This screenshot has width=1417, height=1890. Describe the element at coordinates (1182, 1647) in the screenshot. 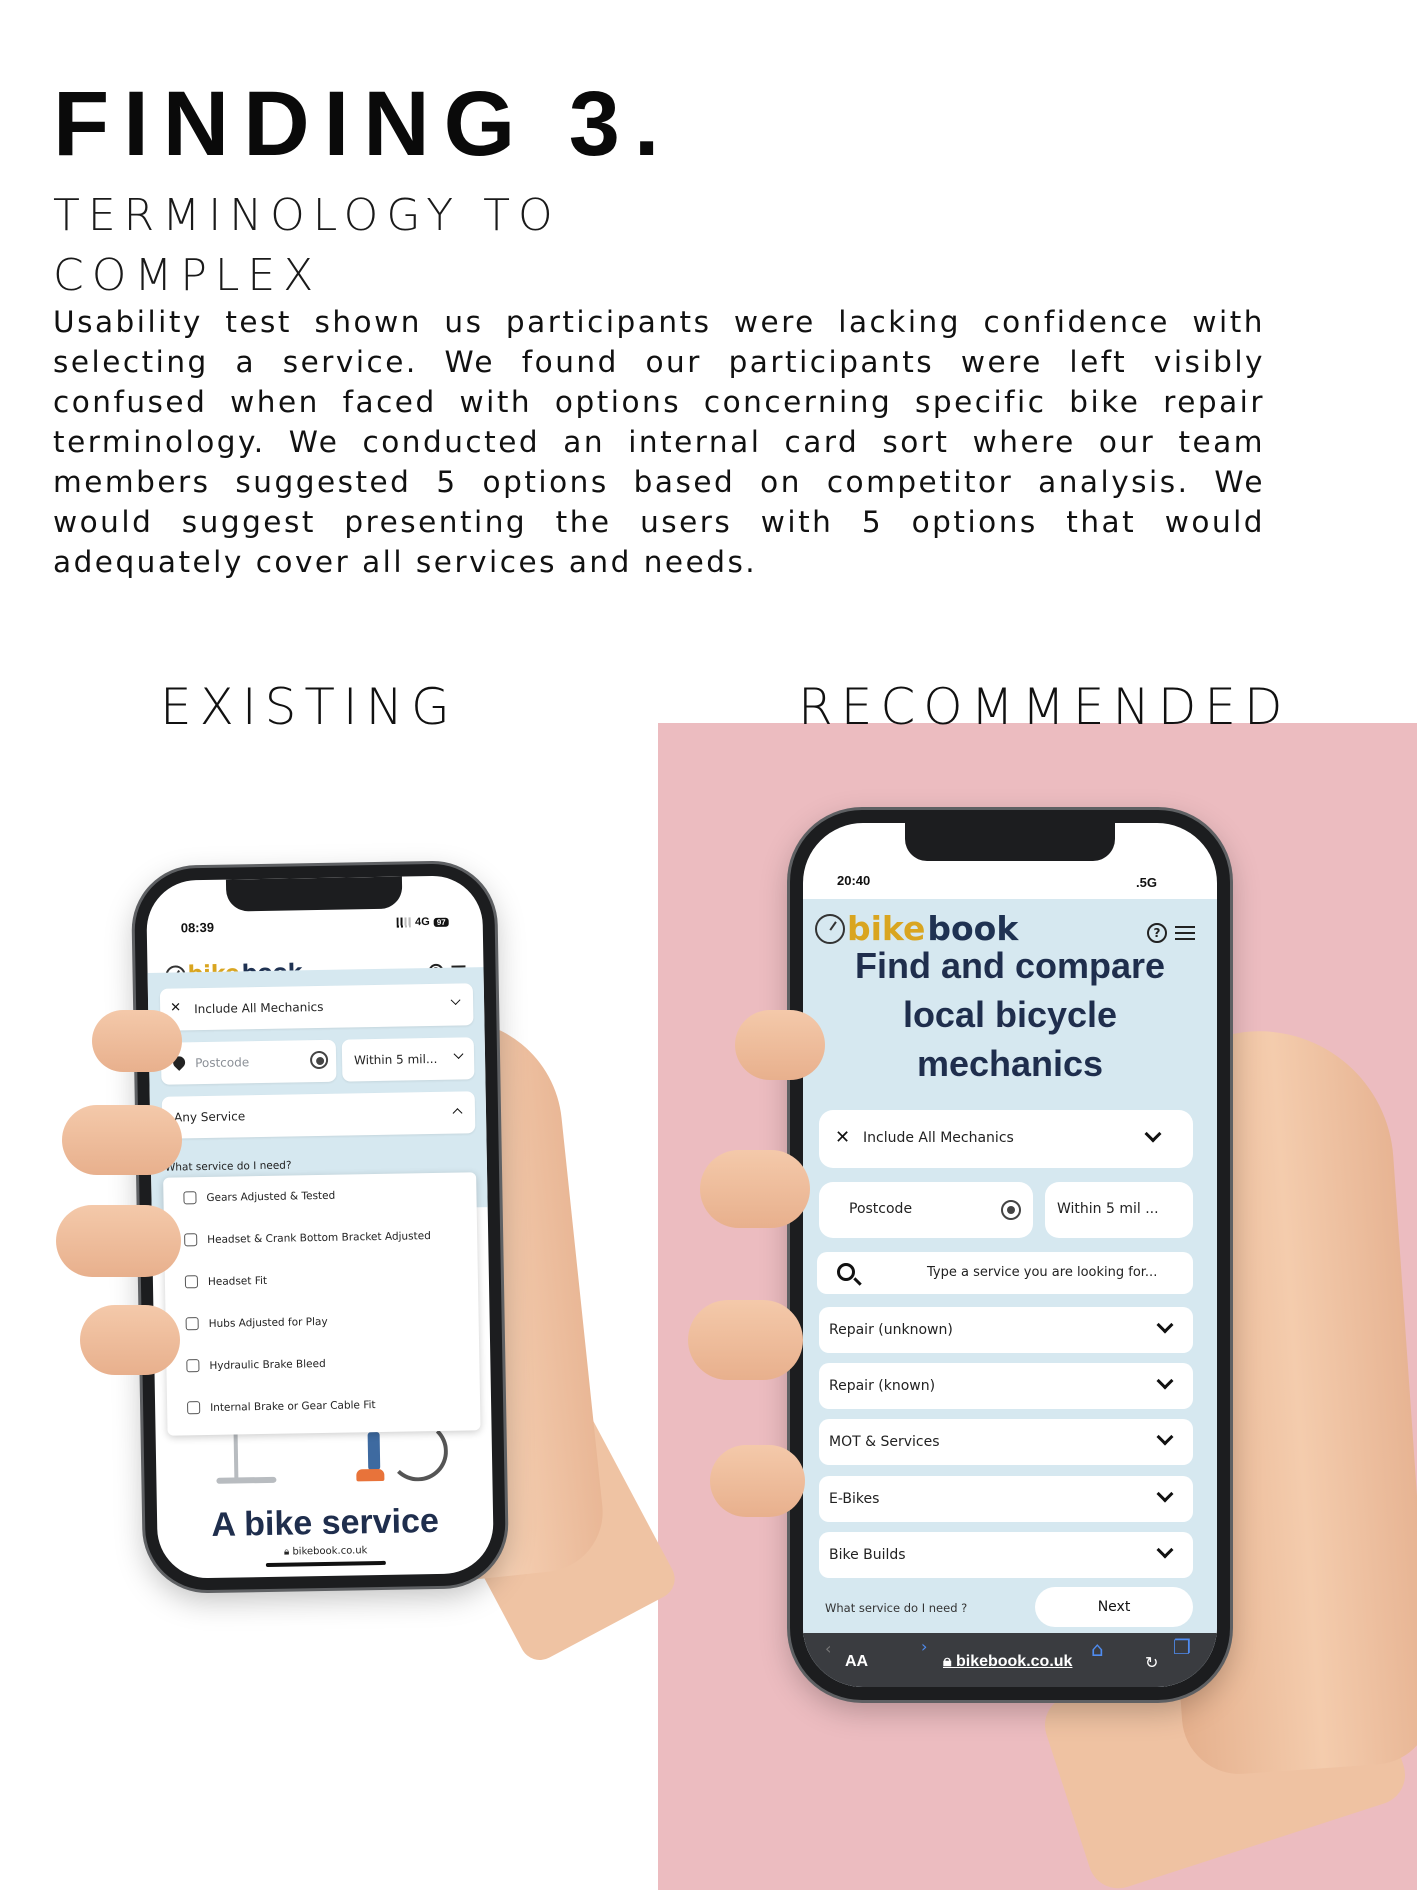

I see `tabs-icon: ❐` at that location.